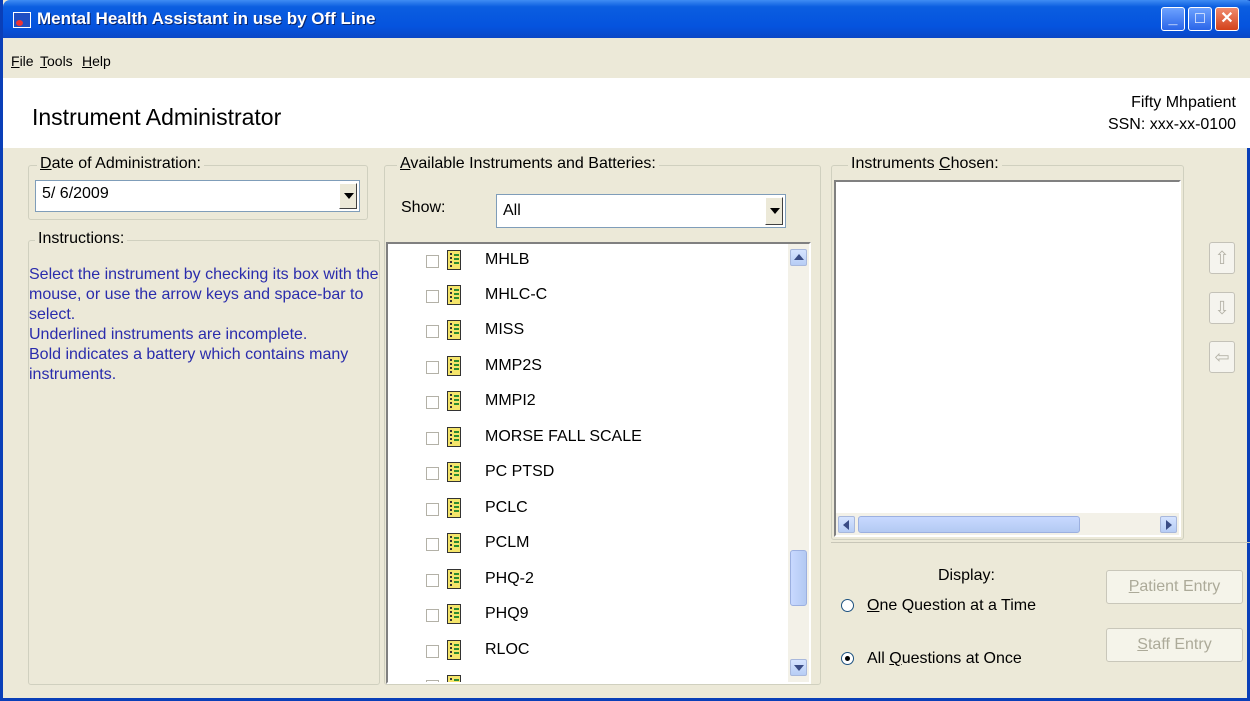  Describe the element at coordinates (583, 548) in the screenshot. I see `list-item: PCLM` at that location.